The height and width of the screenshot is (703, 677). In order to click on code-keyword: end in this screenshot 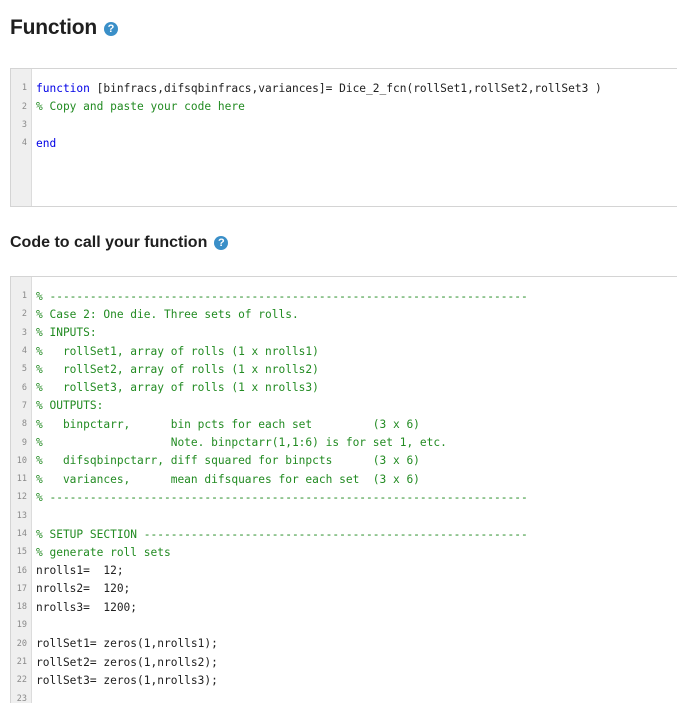, I will do `click(46, 143)`.